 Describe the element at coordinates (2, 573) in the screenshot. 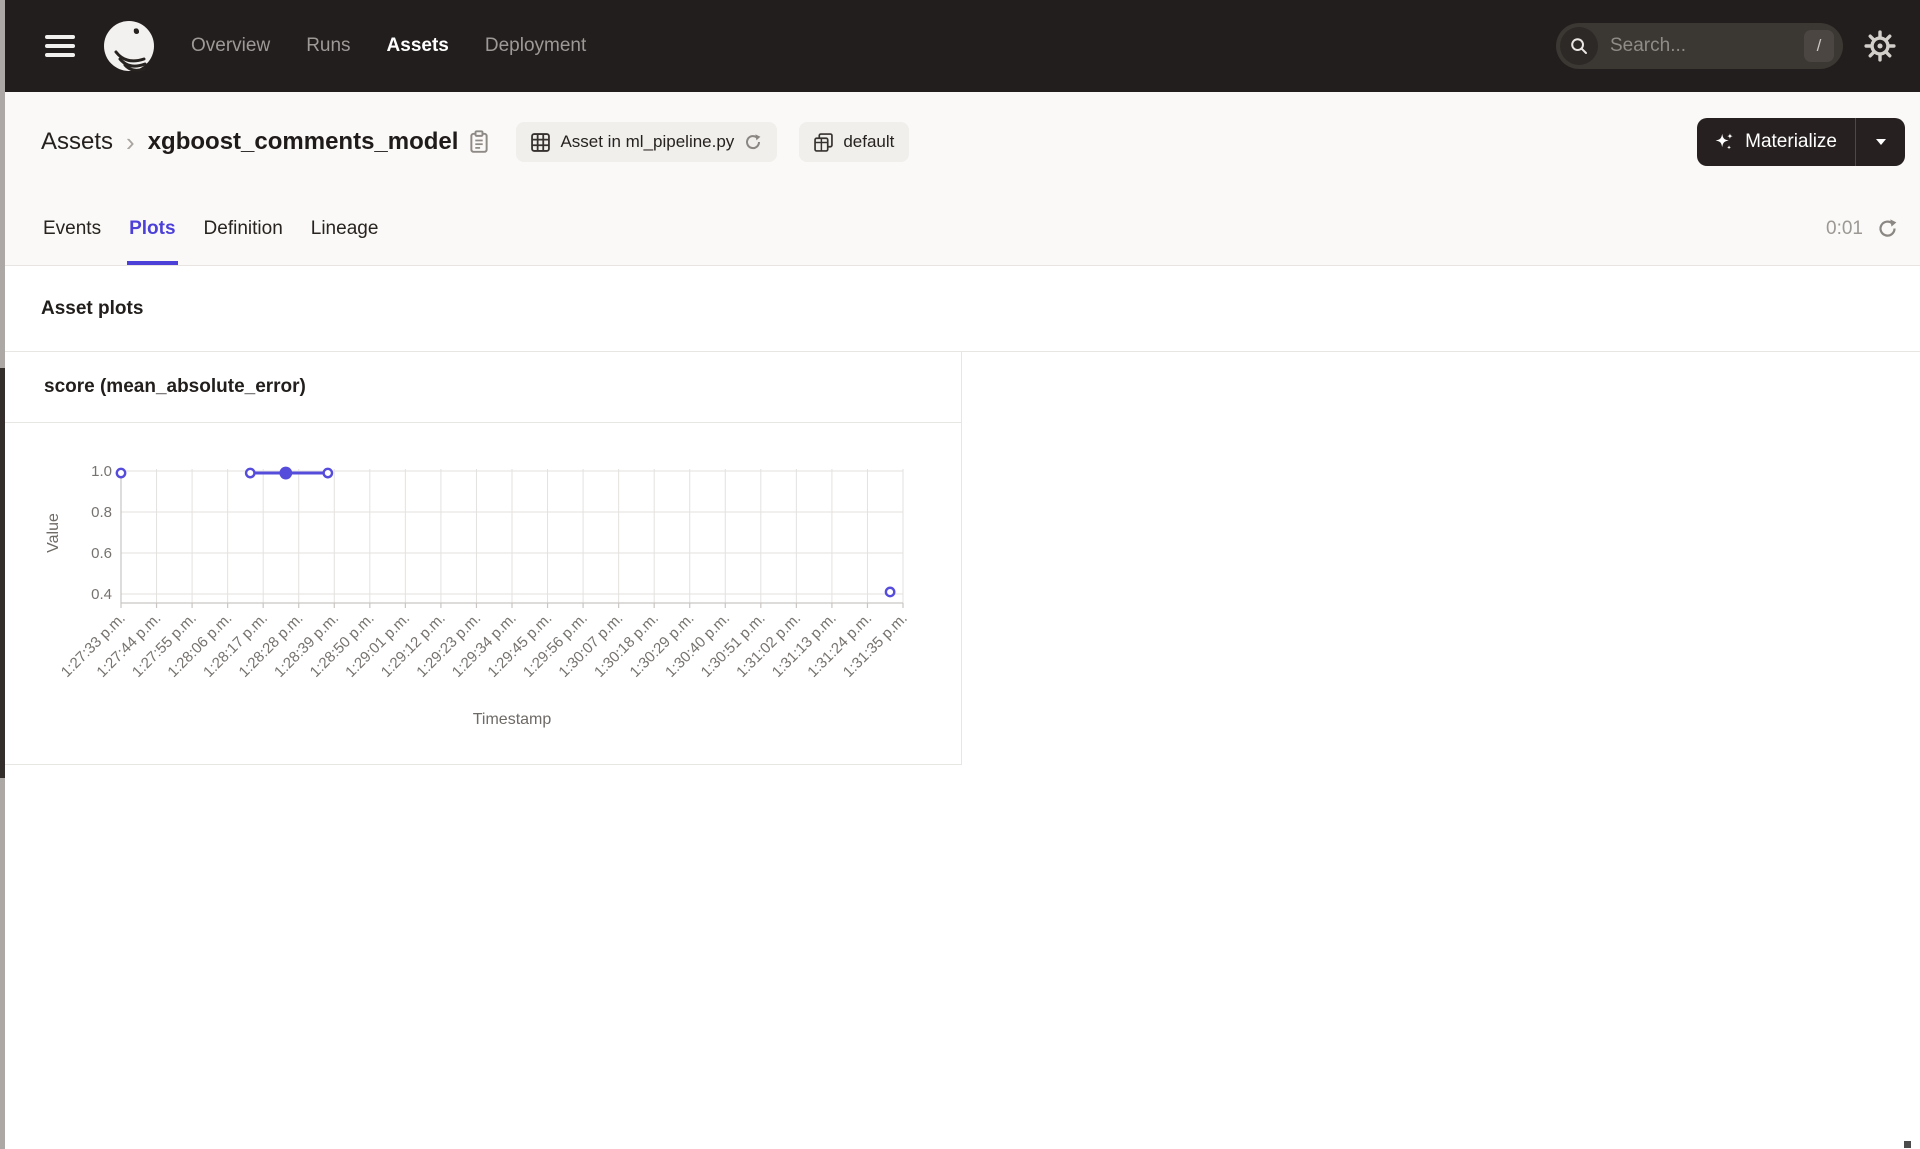

I see `screen-left-edge-dark` at that location.